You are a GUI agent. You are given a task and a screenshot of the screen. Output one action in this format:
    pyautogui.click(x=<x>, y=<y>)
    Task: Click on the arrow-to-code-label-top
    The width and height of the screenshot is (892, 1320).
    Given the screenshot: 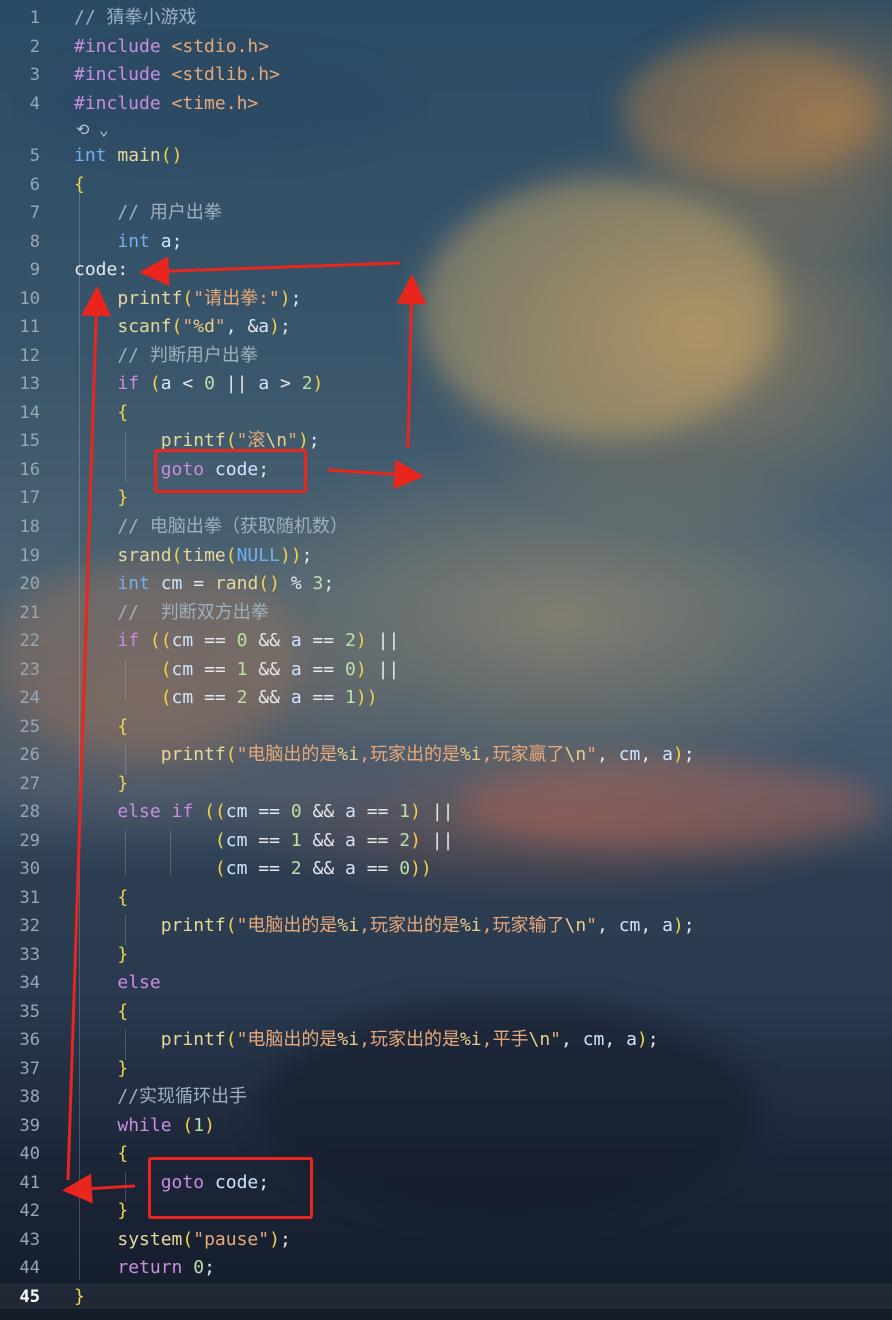 What is the action you would take?
    pyautogui.click(x=270, y=271)
    